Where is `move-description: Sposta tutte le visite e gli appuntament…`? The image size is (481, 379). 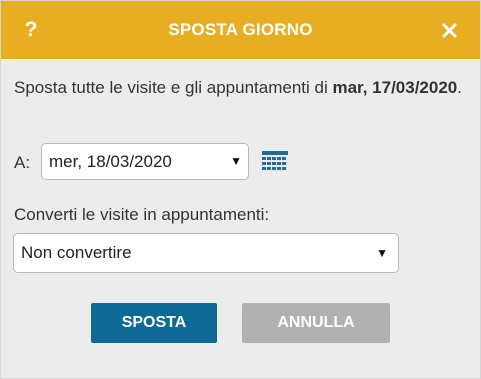
move-description: Sposta tutte le visite e gli appuntament… is located at coordinates (241, 88).